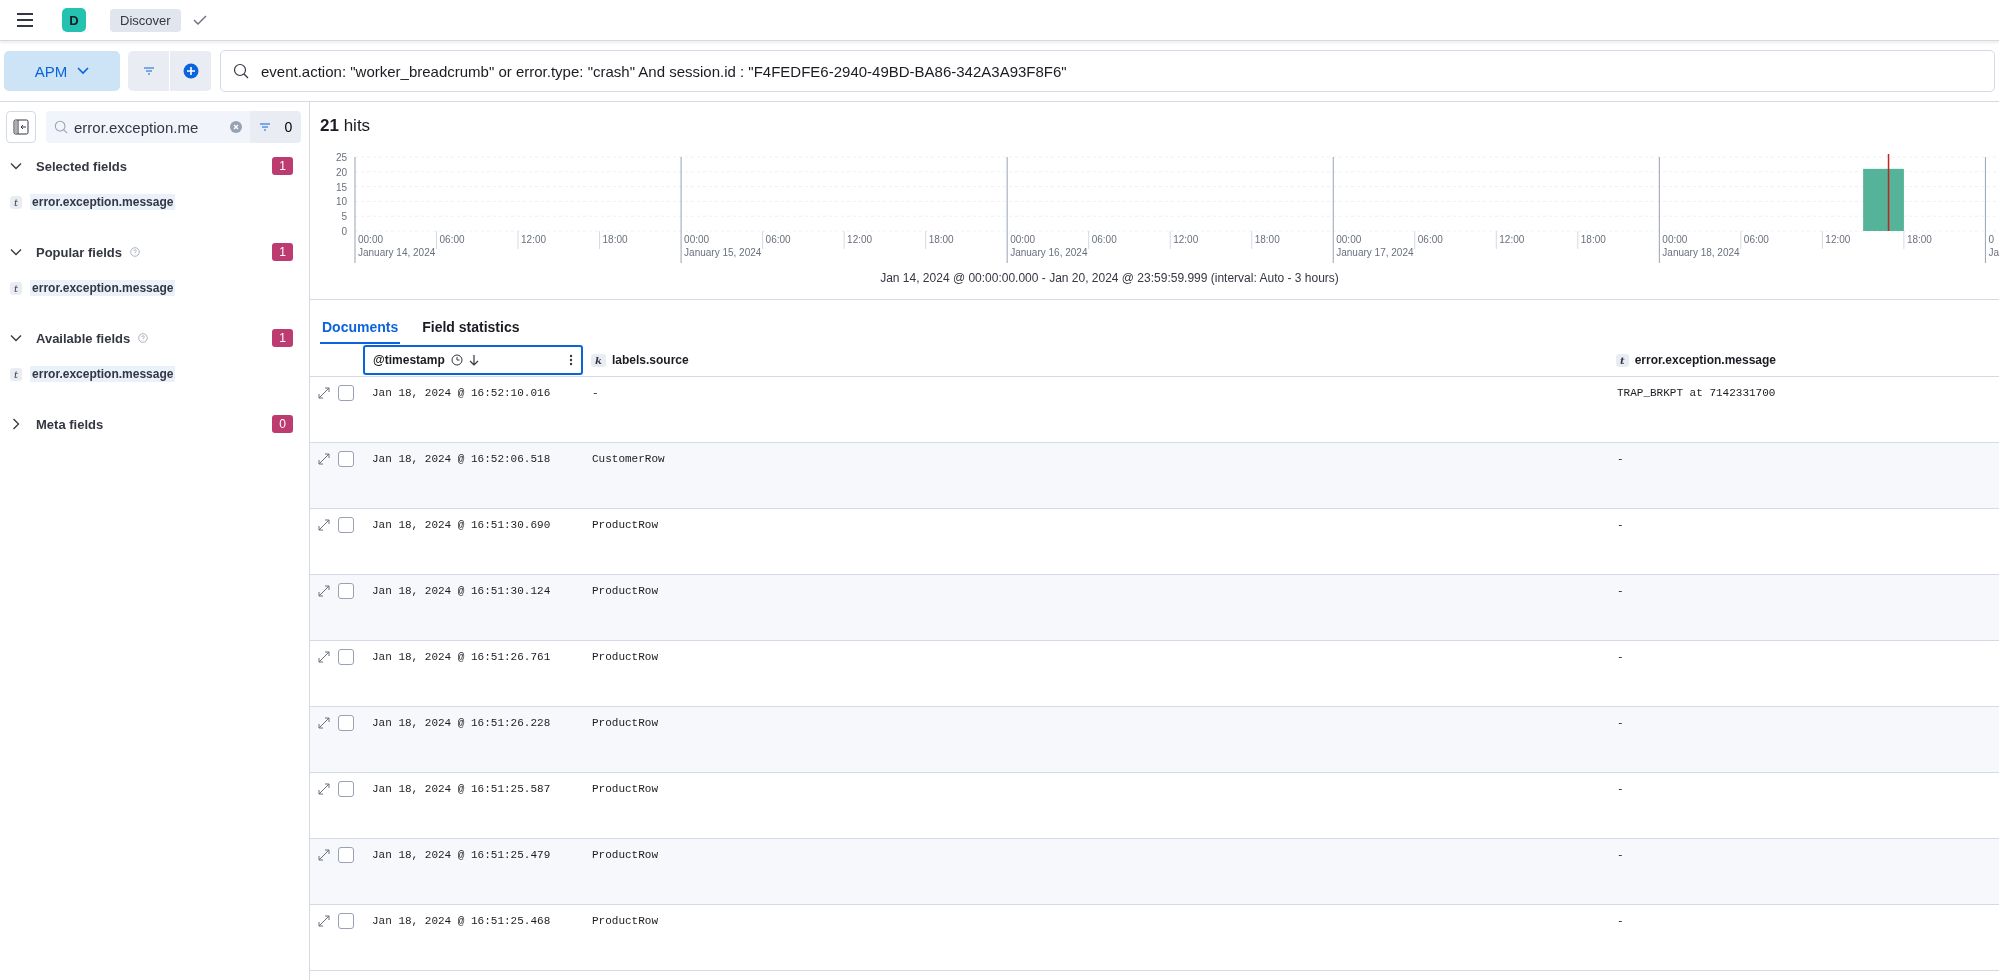 This screenshot has width=1999, height=980. What do you see at coordinates (471, 328) in the screenshot?
I see `tab: Field statistics` at bounding box center [471, 328].